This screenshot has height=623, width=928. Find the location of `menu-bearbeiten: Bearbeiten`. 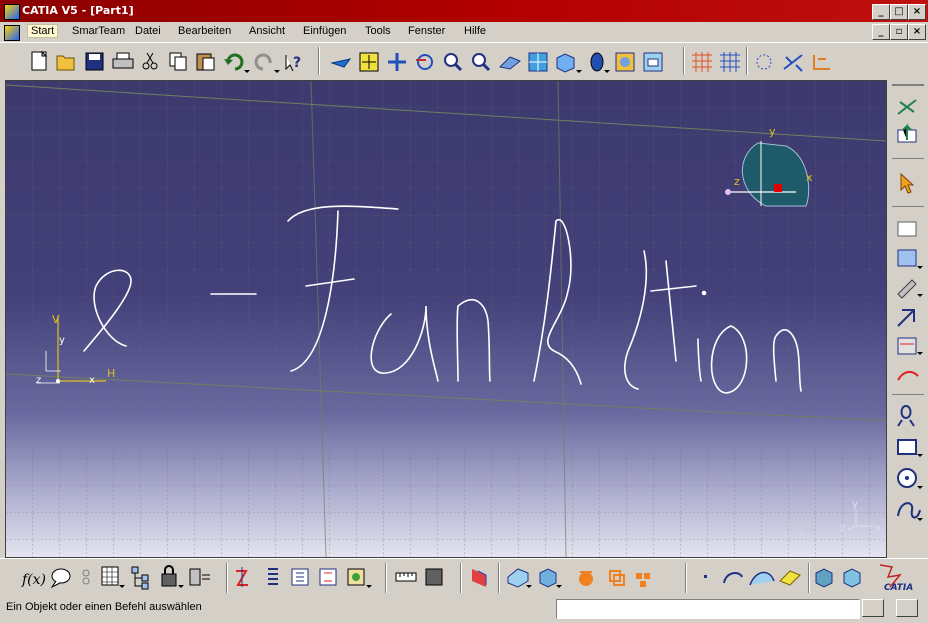

menu-bearbeiten: Bearbeiten is located at coordinates (204, 31).